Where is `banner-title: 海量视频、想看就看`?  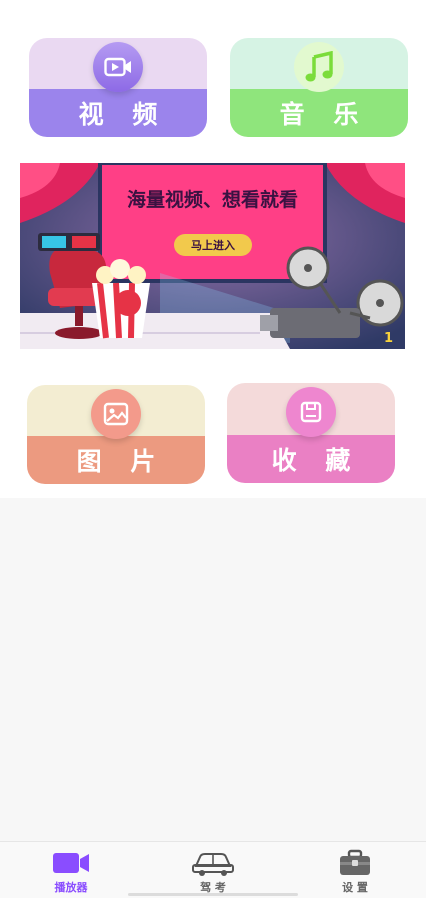
banner-title: 海量视频、想看就看 is located at coordinates (212, 200).